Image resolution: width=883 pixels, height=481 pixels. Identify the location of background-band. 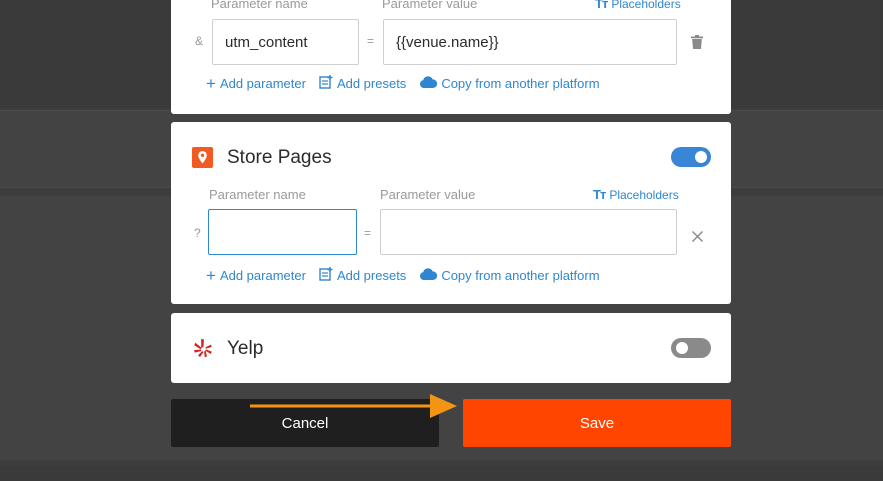
(441, 473).